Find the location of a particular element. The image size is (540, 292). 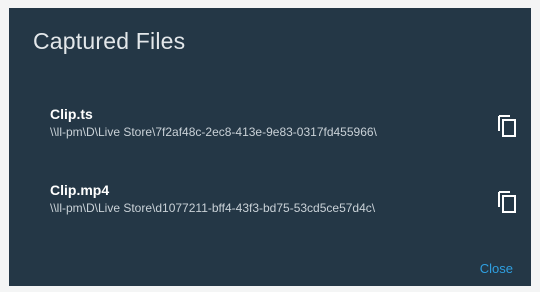

file-name: Clip.mp4 is located at coordinates (80, 190).